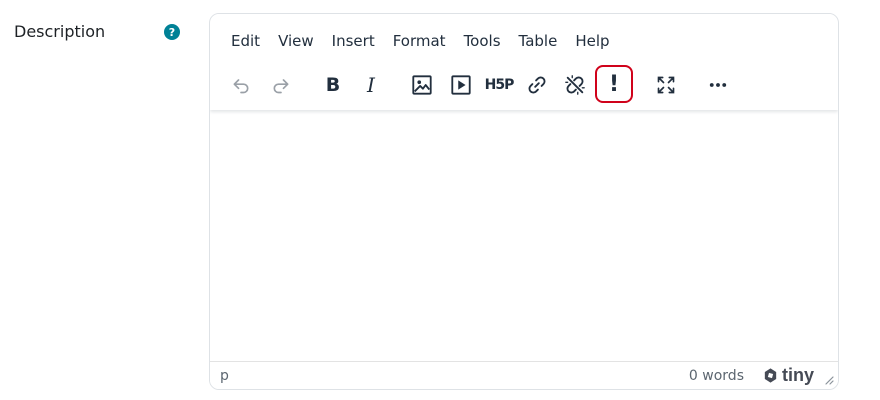 This screenshot has width=880, height=400. Describe the element at coordinates (592, 41) in the screenshot. I see `menu-help: Help` at that location.